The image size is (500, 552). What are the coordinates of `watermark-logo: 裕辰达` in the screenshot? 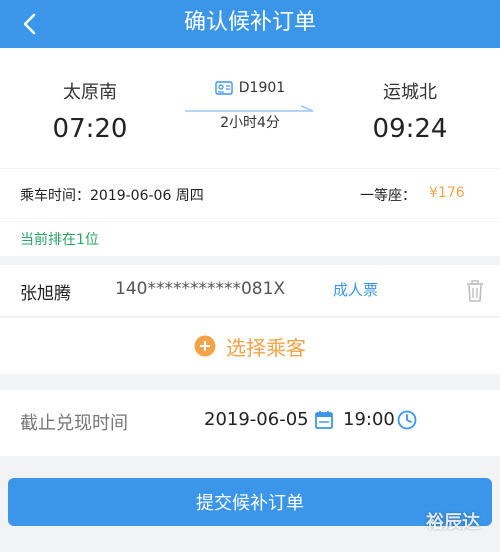 It's located at (453, 522).